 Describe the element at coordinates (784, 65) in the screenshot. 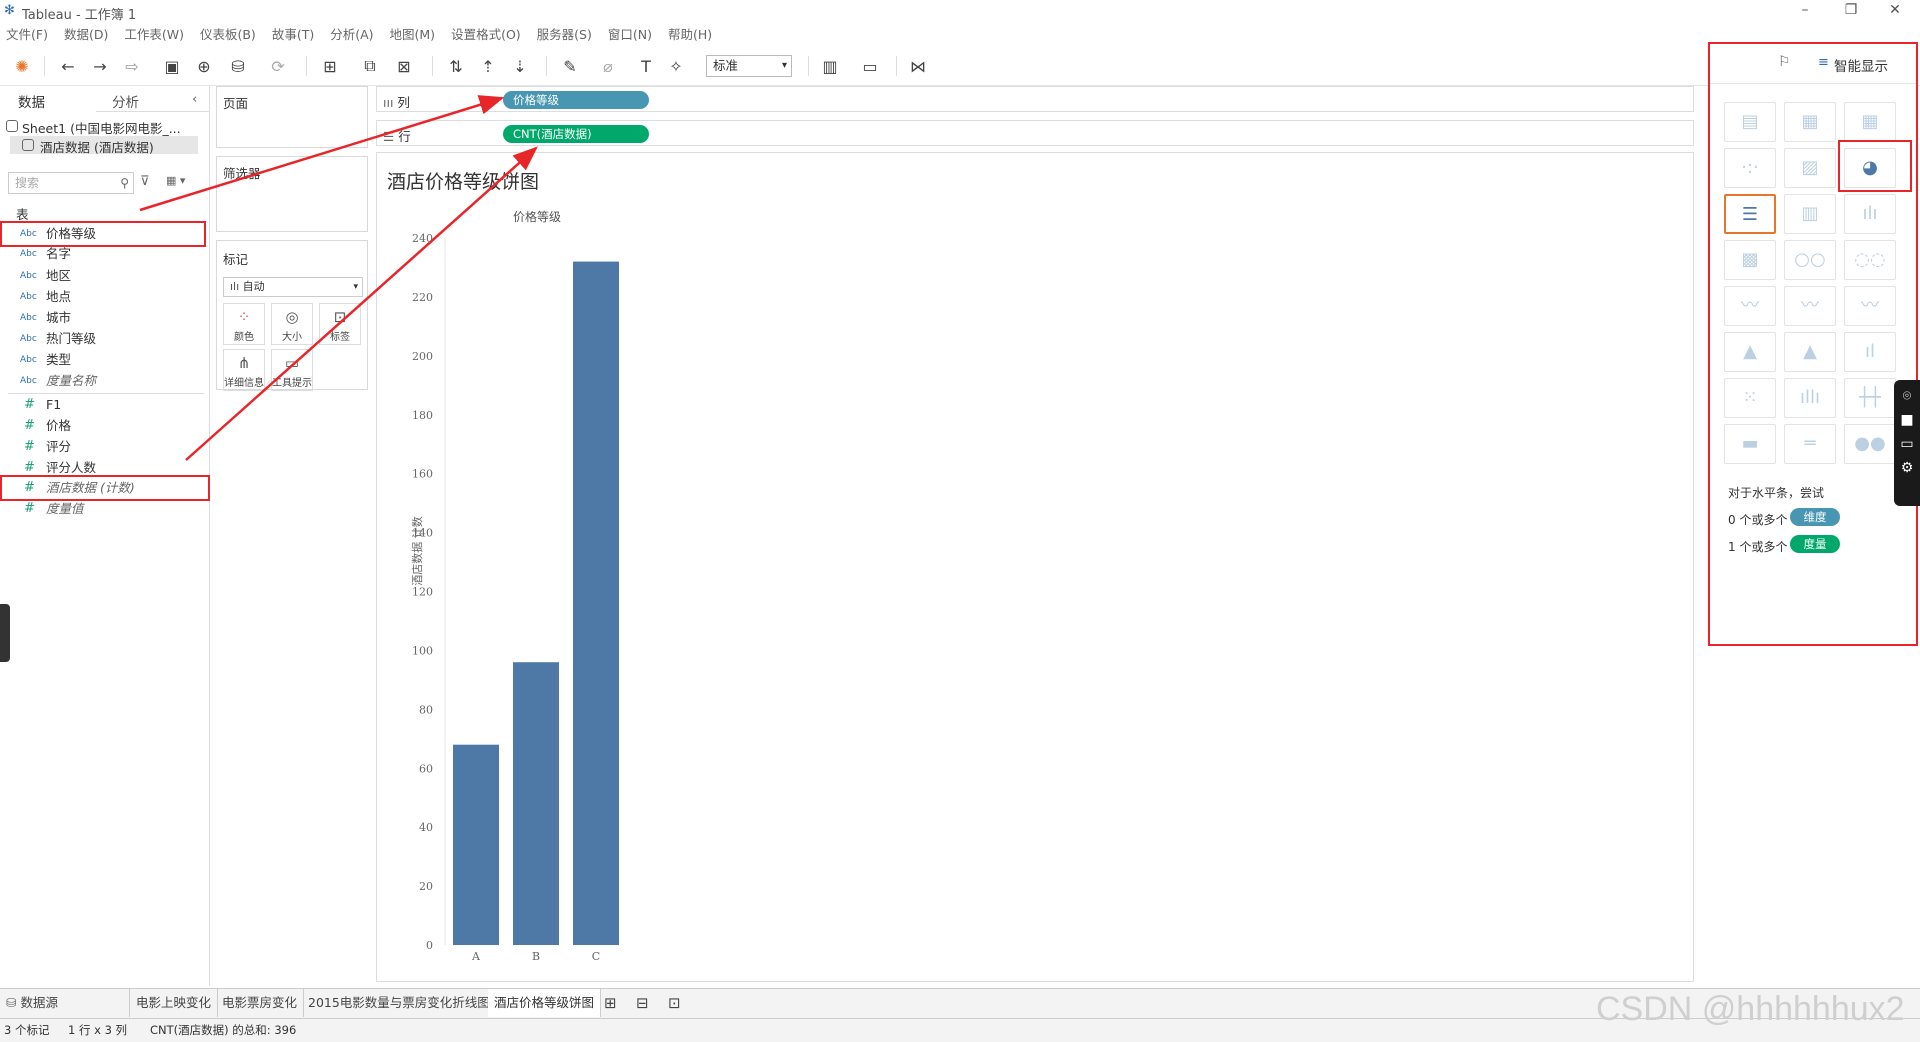

I see `chevron-down-icon: ▾` at that location.